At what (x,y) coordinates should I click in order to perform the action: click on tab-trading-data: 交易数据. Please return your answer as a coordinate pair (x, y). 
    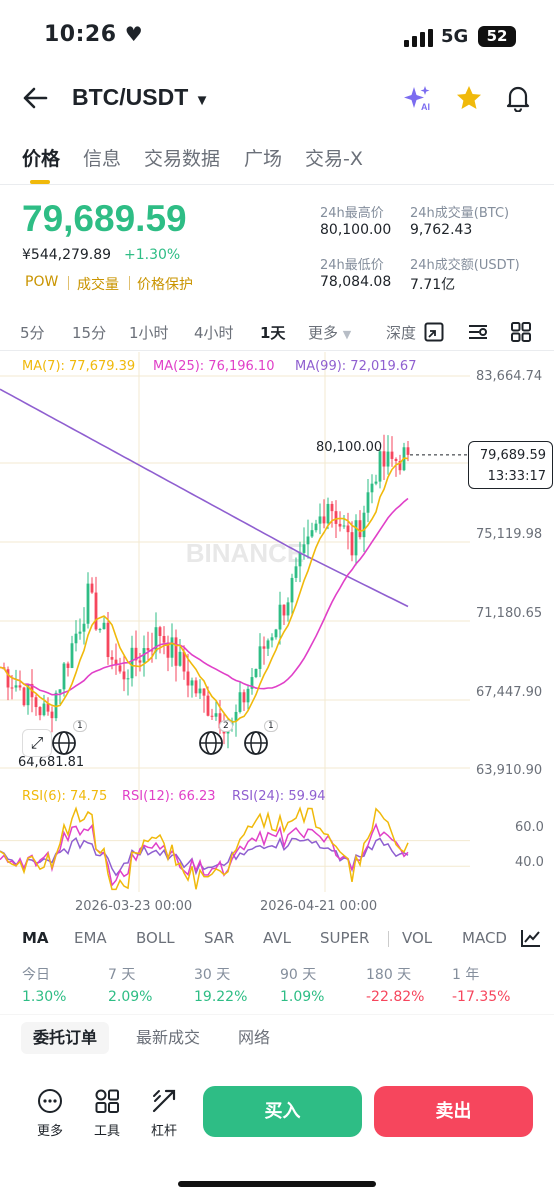
    Looking at the image, I should click on (182, 157).